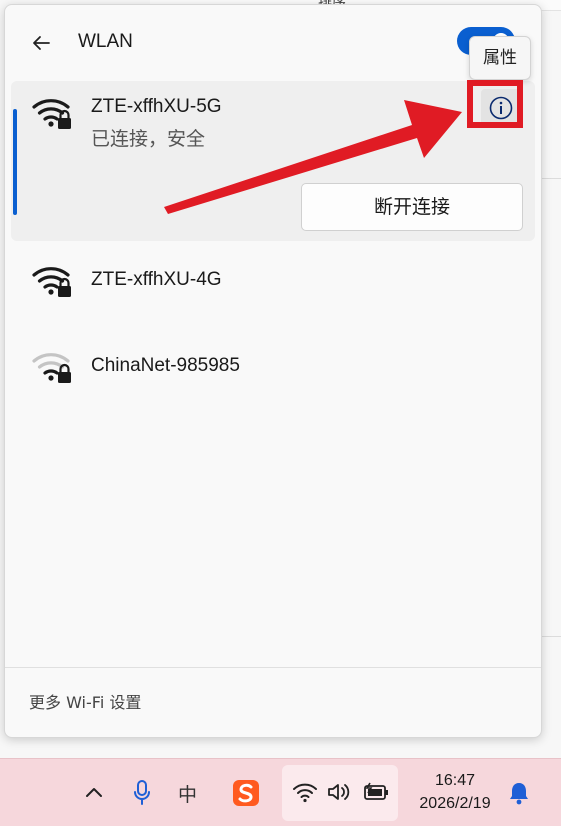  Describe the element at coordinates (273, 41) in the screenshot. I see `flyout-header: WLAN` at that location.